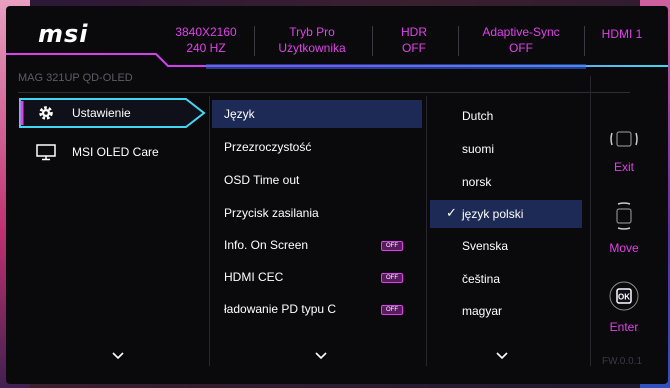 This screenshot has height=388, width=670. Describe the element at coordinates (115, 152) in the screenshot. I see `main-item-label: MSI OLED Care` at that location.